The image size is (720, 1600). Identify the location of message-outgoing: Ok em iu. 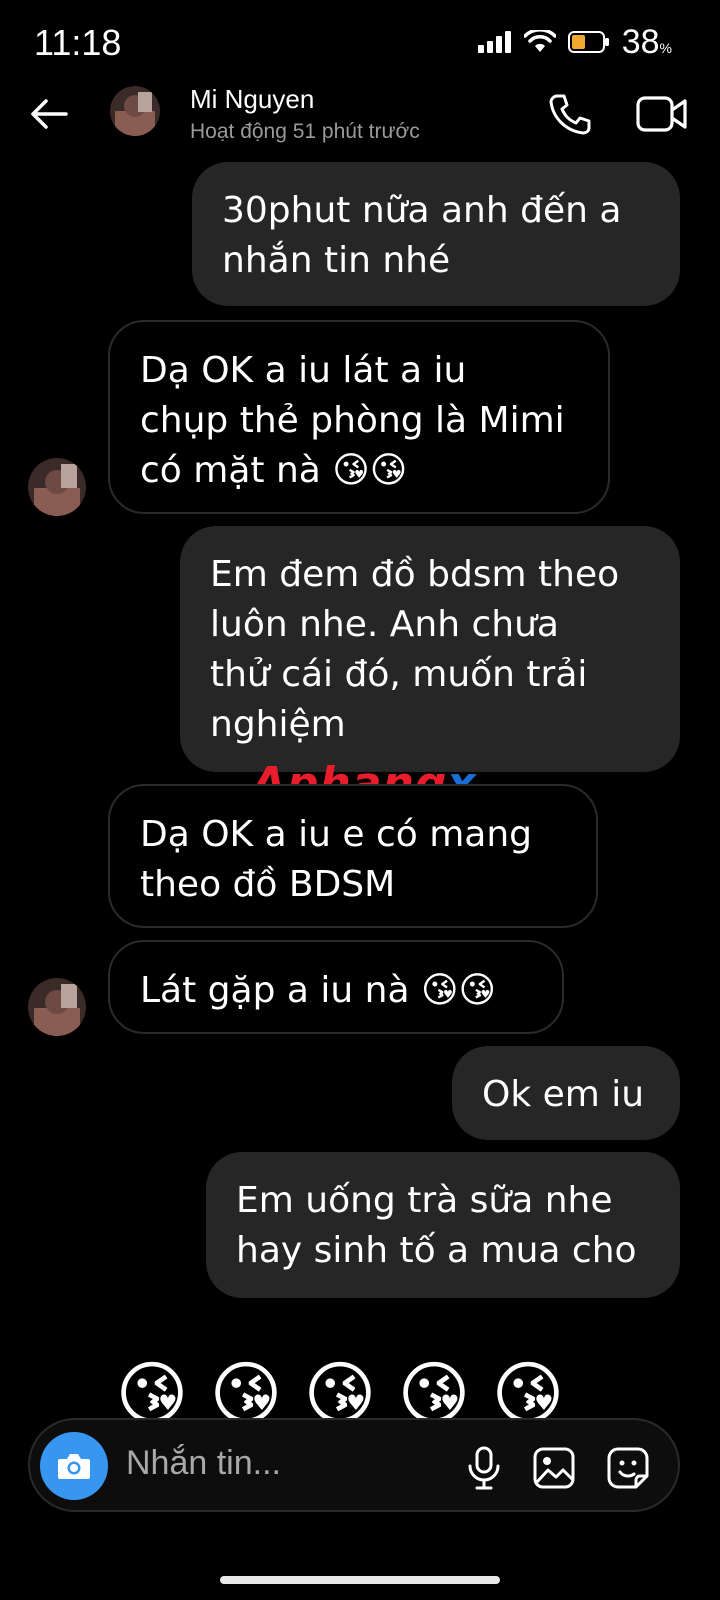
(566, 1093).